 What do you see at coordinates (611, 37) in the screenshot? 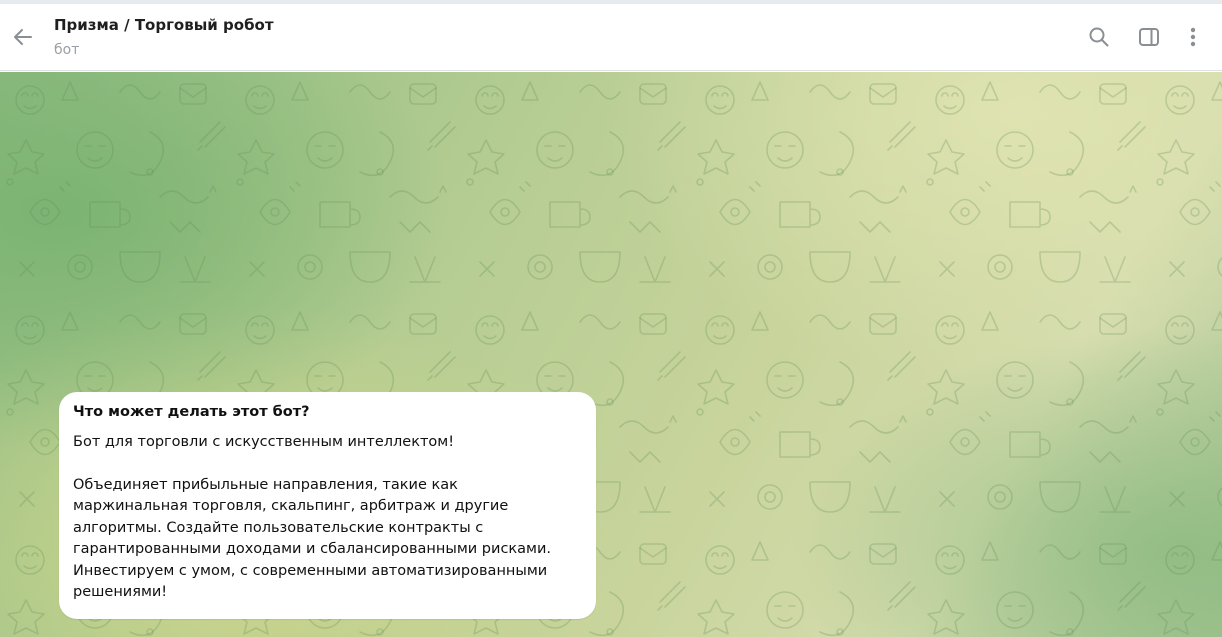
I see `chat-header: Призма / Торговый робот бот` at bounding box center [611, 37].